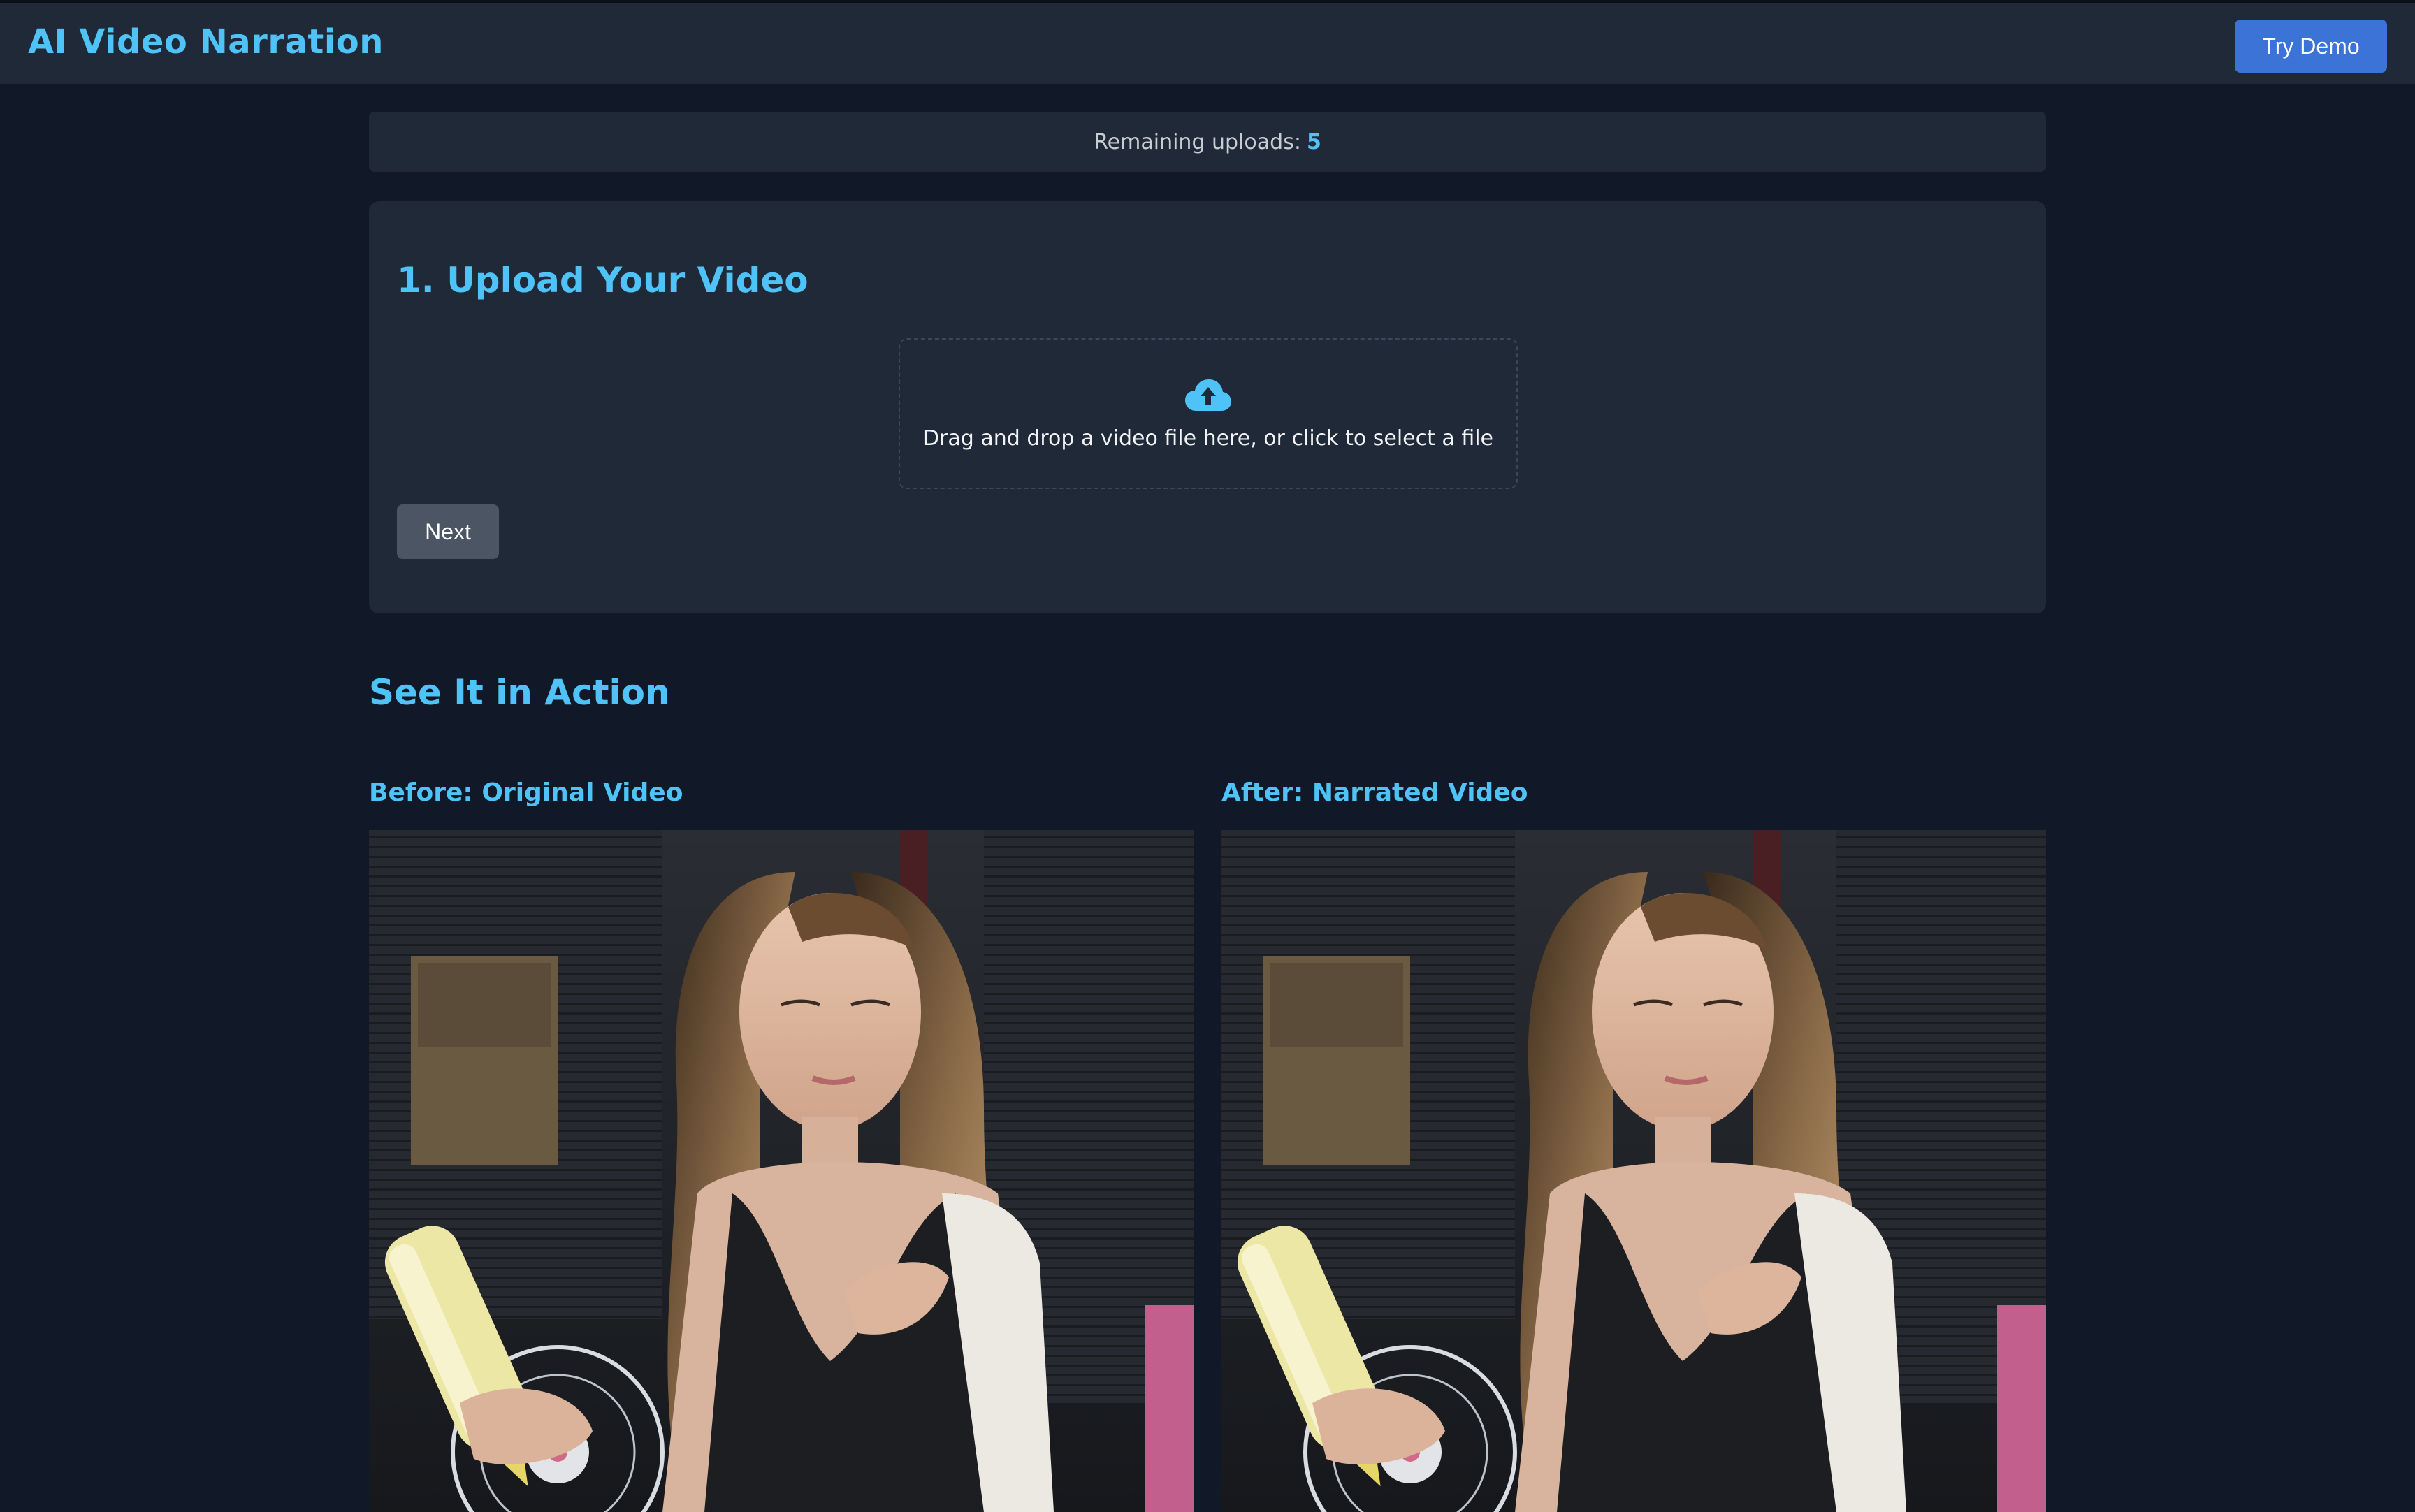 Image resolution: width=2415 pixels, height=1512 pixels. I want to click on upload-step-title: 1. Upload Your Video, so click(602, 280).